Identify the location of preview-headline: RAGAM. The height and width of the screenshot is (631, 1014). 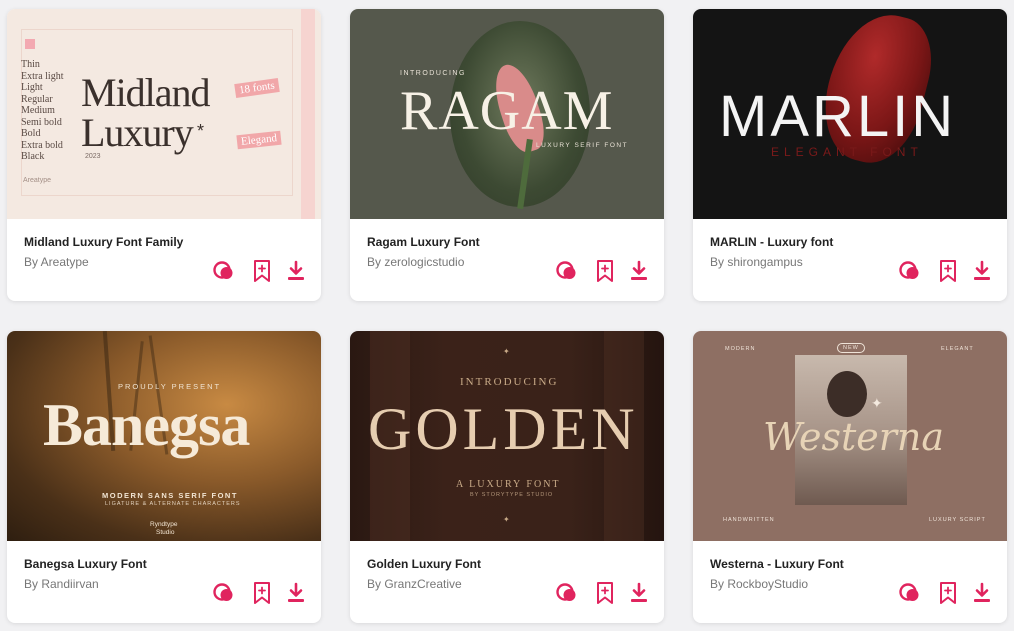
(507, 111).